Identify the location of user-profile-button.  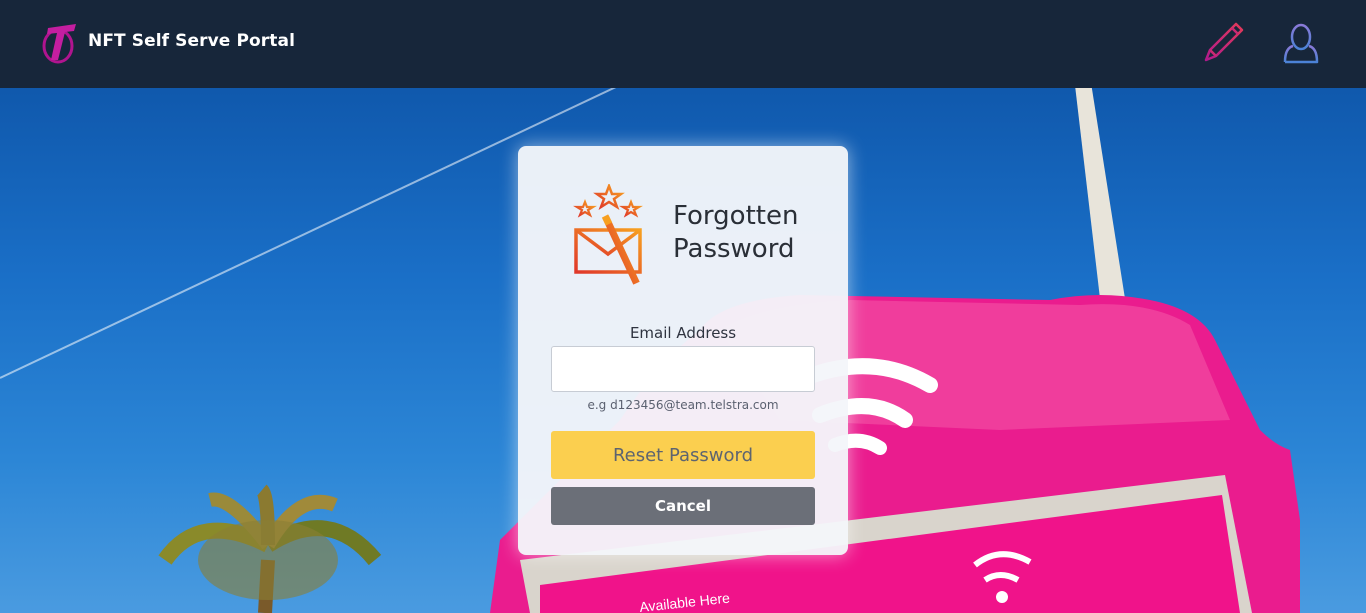
(1301, 43).